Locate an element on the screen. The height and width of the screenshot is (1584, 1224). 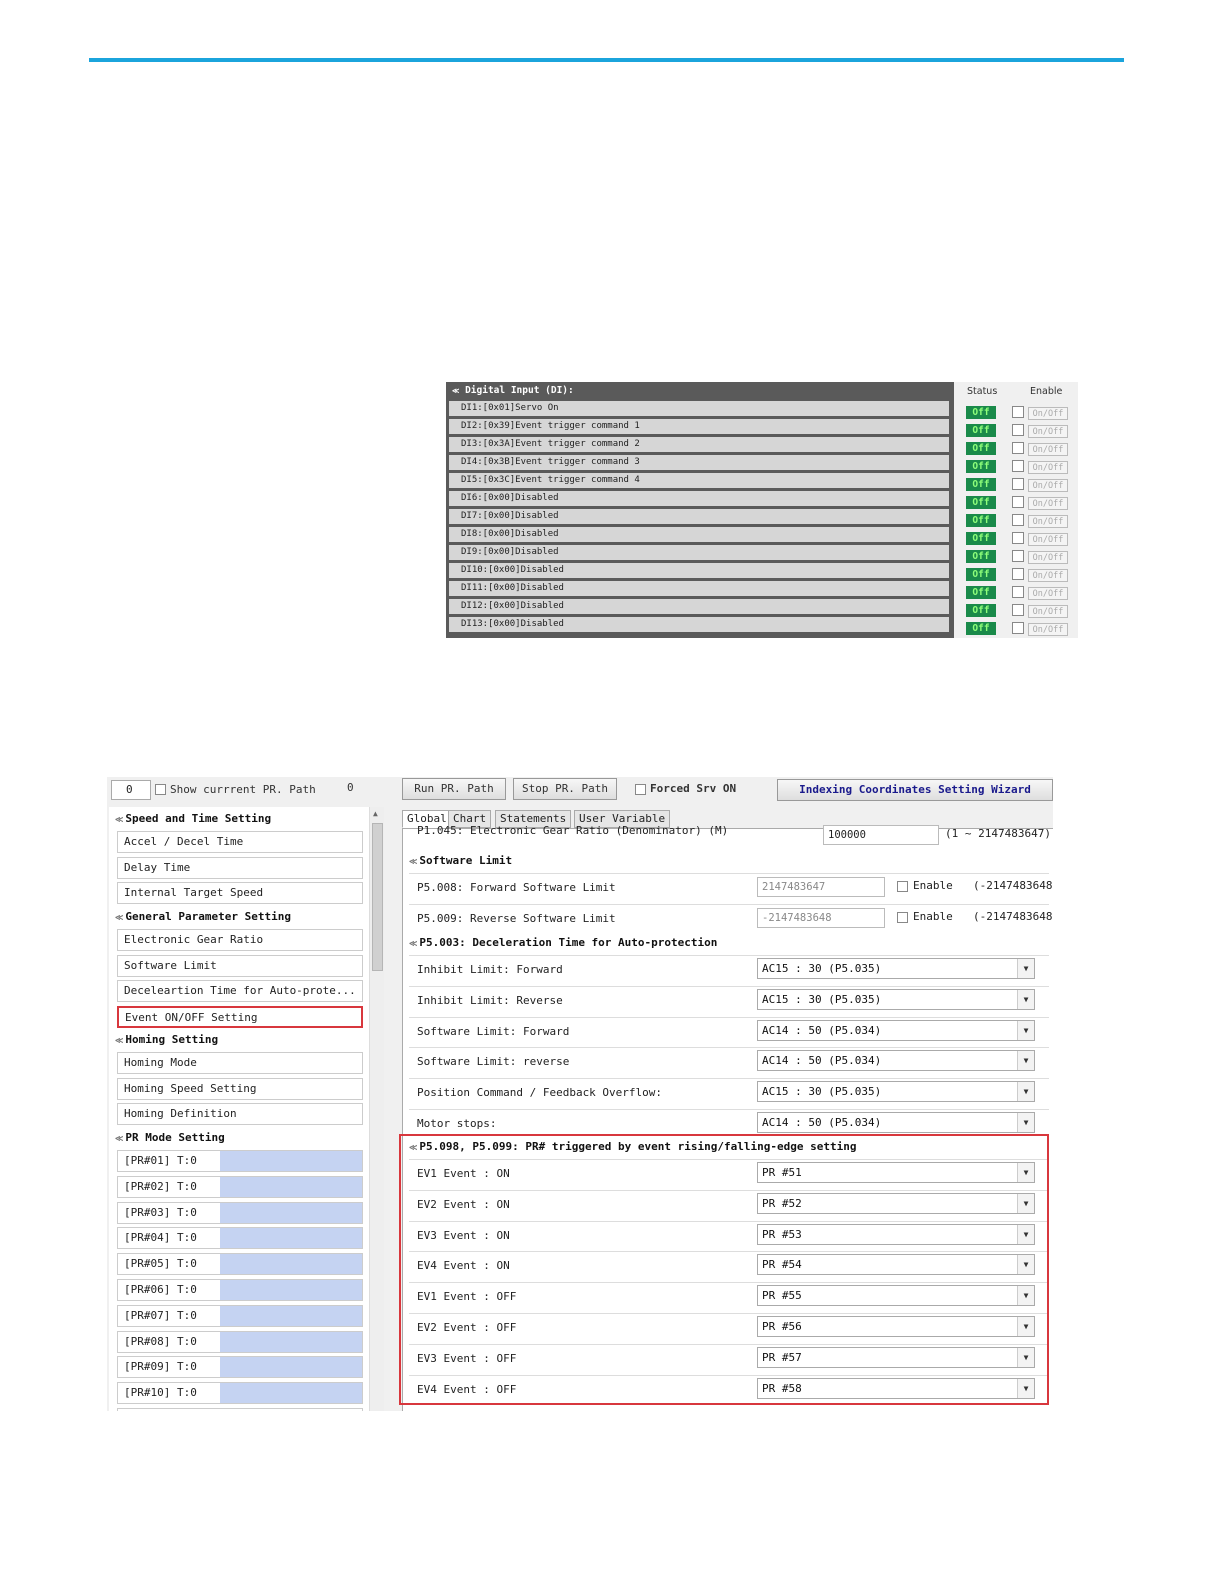
section-homing: ≪ Homing Setting is located at coordinates (240, 1040).